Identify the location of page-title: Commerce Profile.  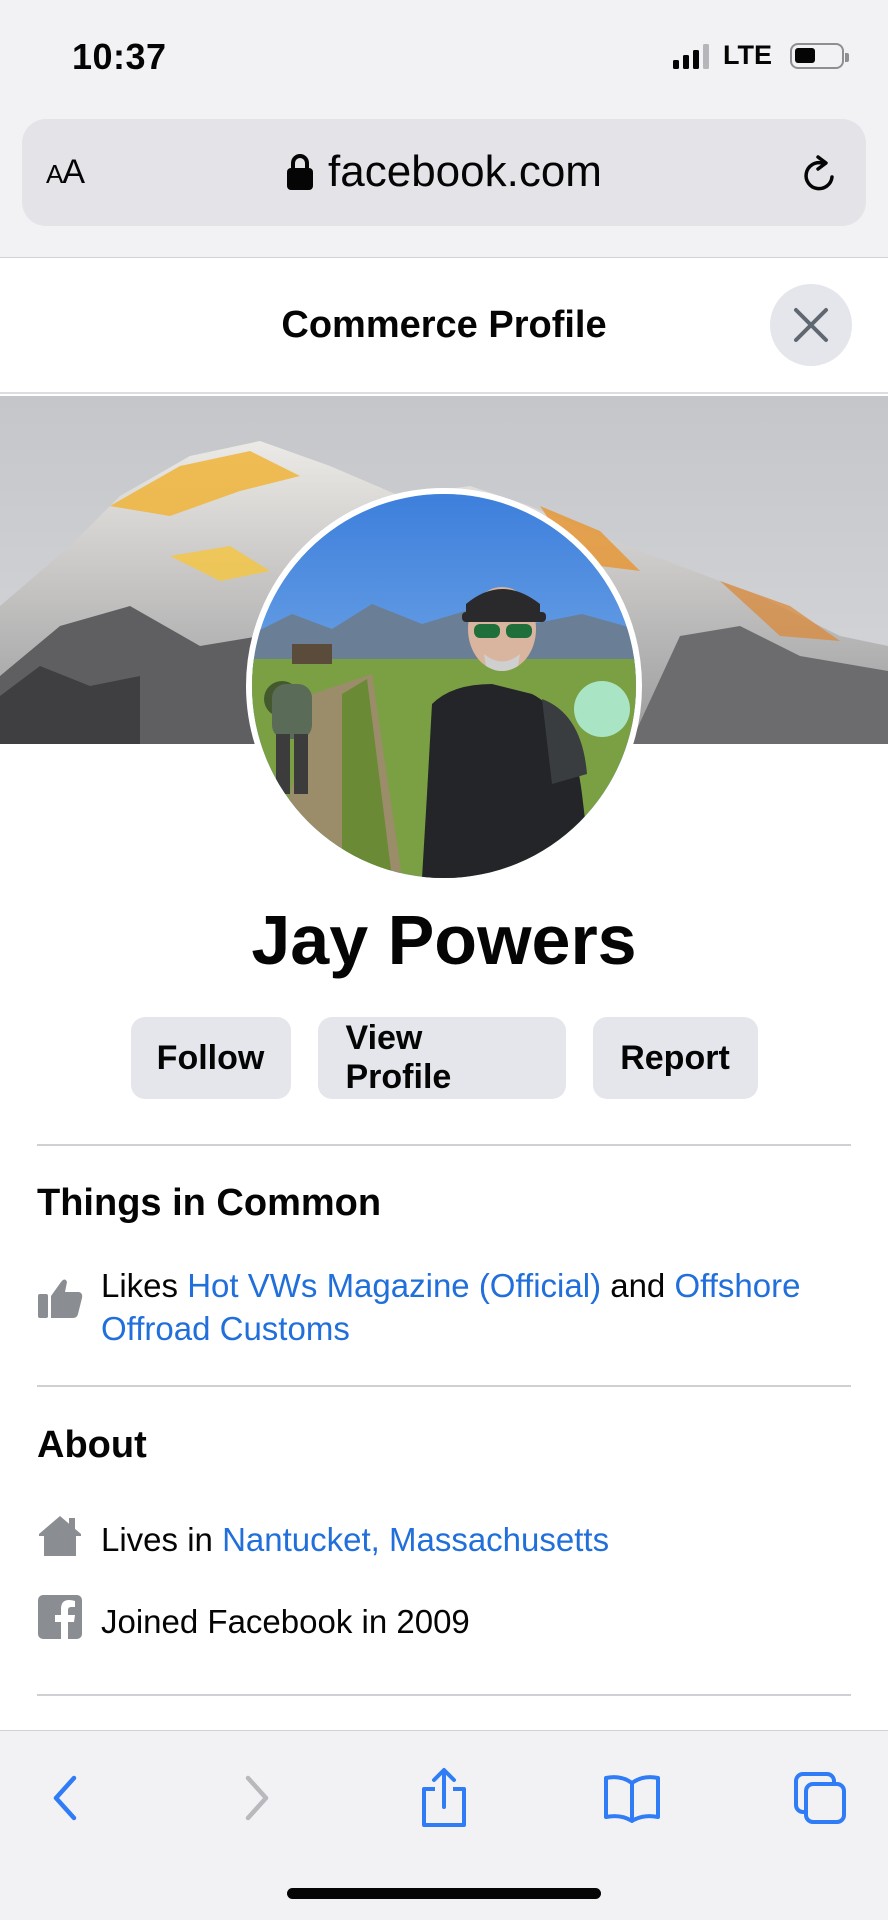
(444, 325).